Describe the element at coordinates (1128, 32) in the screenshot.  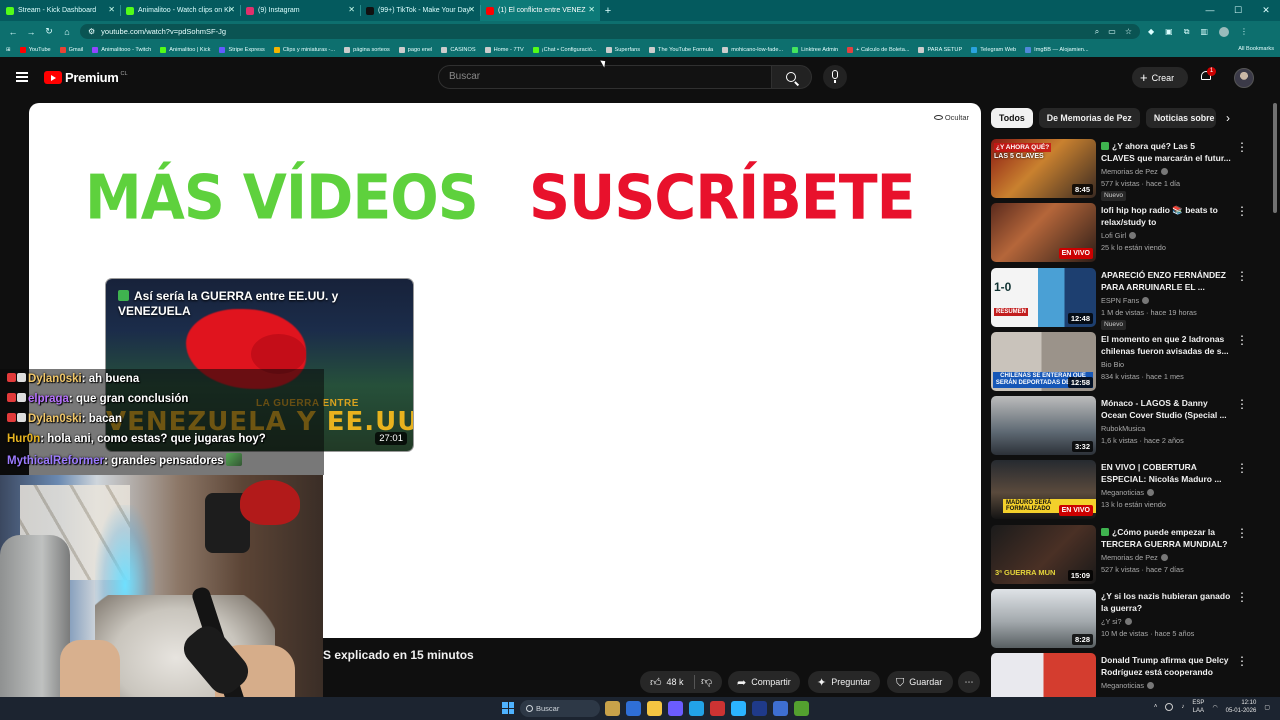
I see `bookmark-star-icon: ☆` at that location.